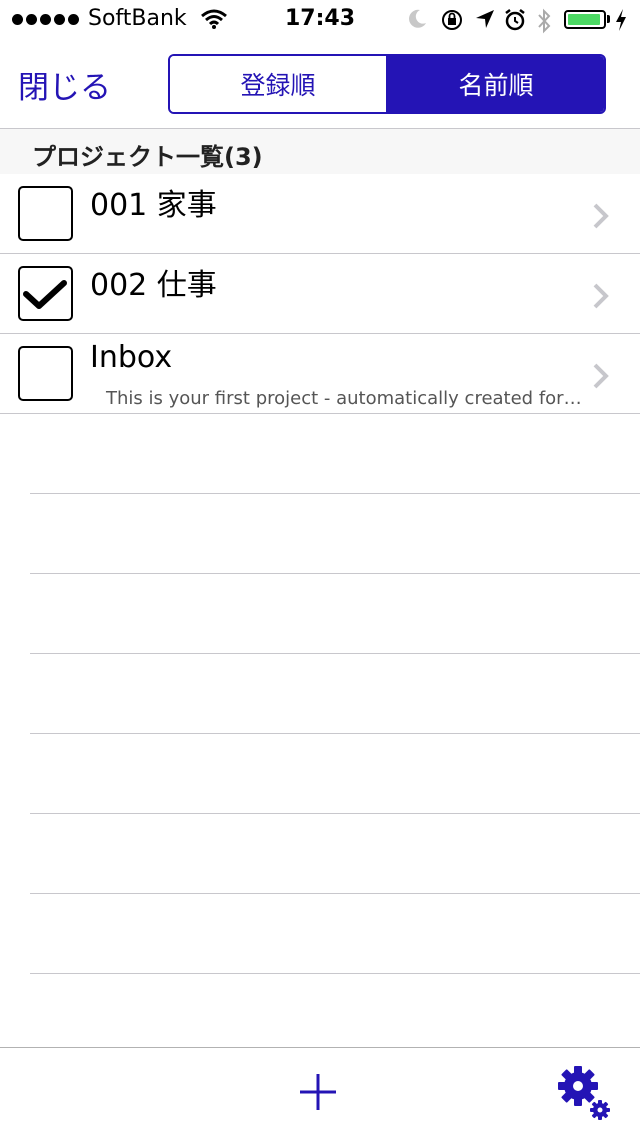  I want to click on project-title: 001 家事, so click(153, 205).